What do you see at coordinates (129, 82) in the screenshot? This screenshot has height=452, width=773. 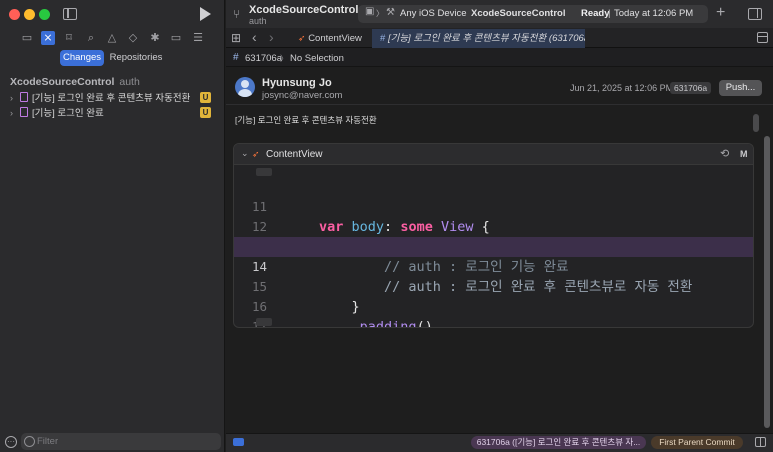 I see `repository-branch: auth` at bounding box center [129, 82].